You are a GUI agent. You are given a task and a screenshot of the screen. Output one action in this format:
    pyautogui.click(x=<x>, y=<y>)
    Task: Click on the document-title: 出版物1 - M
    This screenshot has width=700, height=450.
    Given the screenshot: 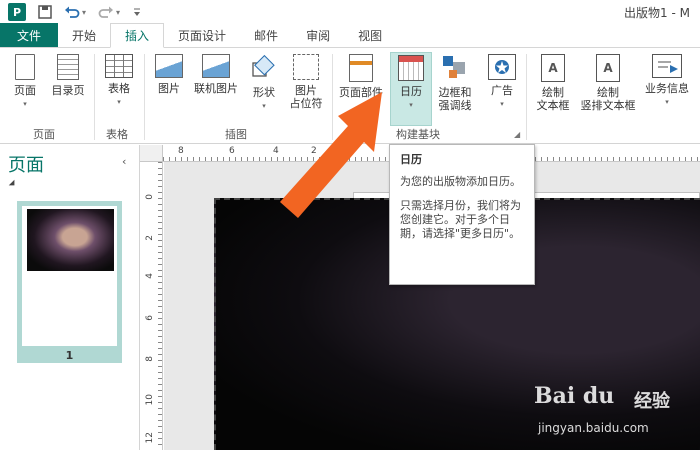 What is the action you would take?
    pyautogui.click(x=657, y=13)
    